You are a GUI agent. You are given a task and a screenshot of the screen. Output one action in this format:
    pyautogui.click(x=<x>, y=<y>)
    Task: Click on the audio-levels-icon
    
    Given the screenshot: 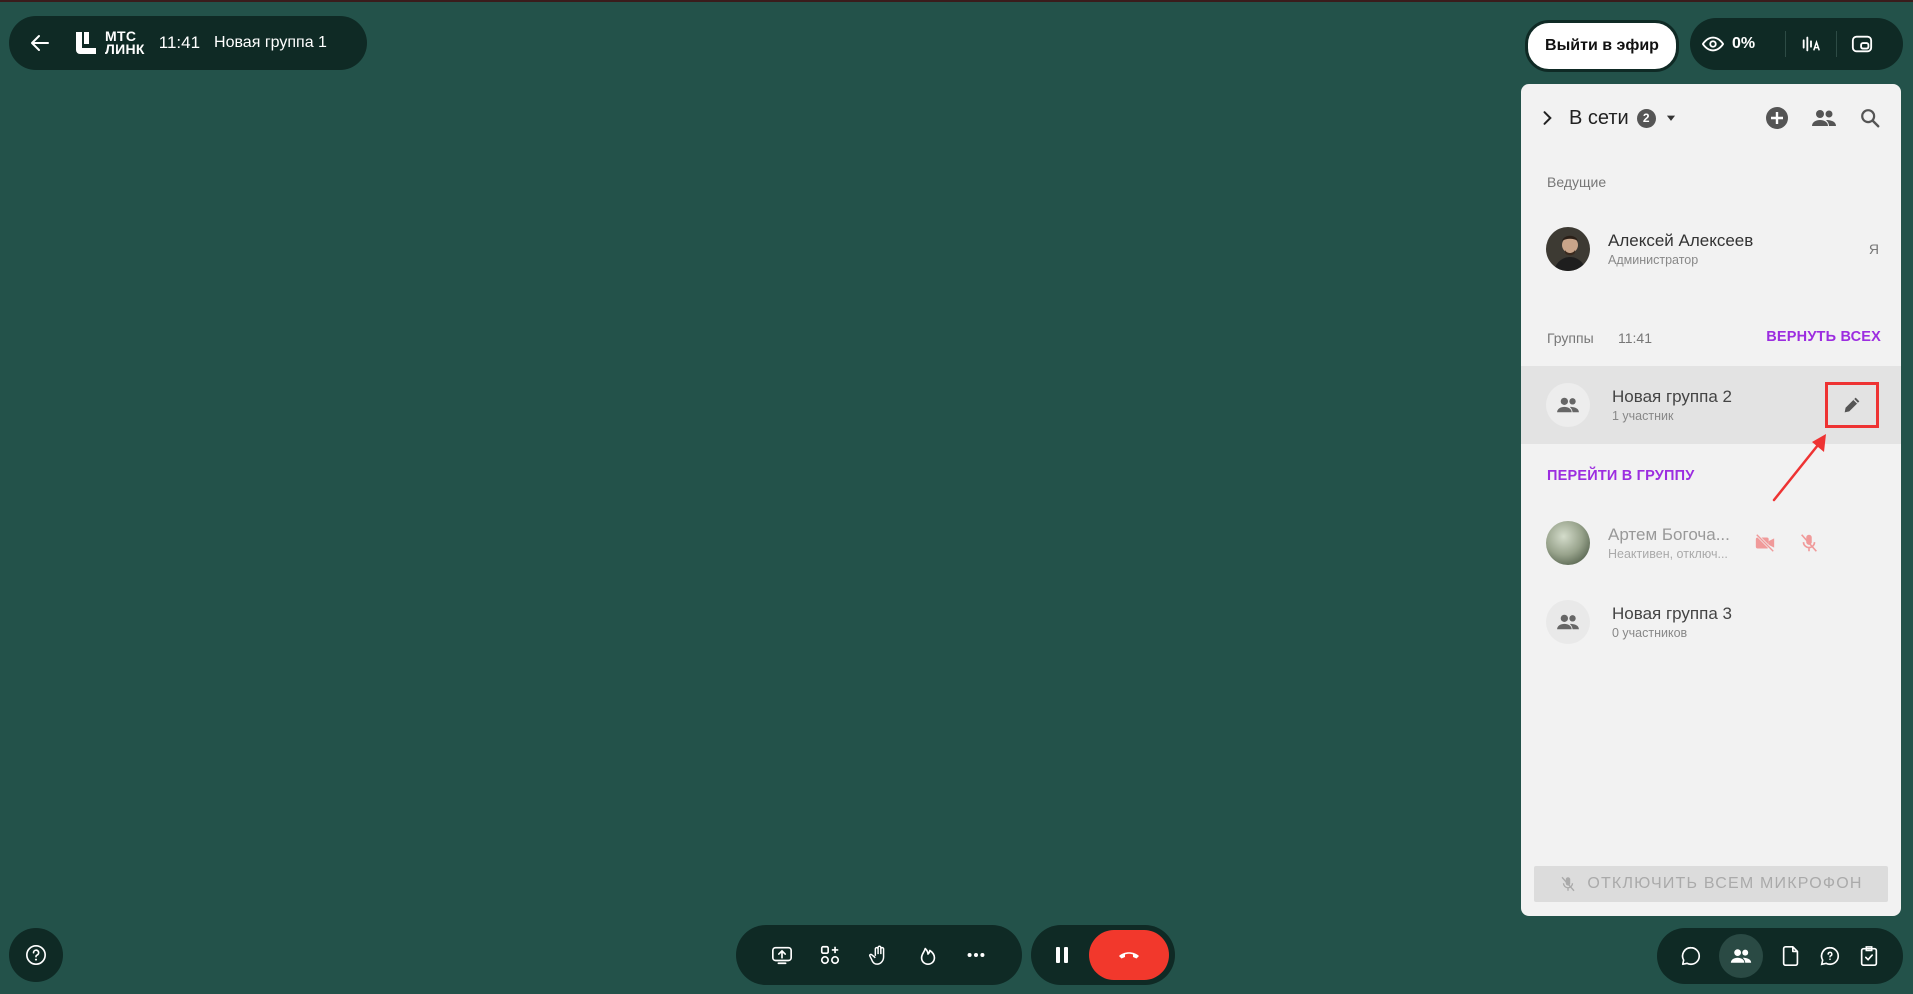 What is the action you would take?
    pyautogui.click(x=1811, y=44)
    